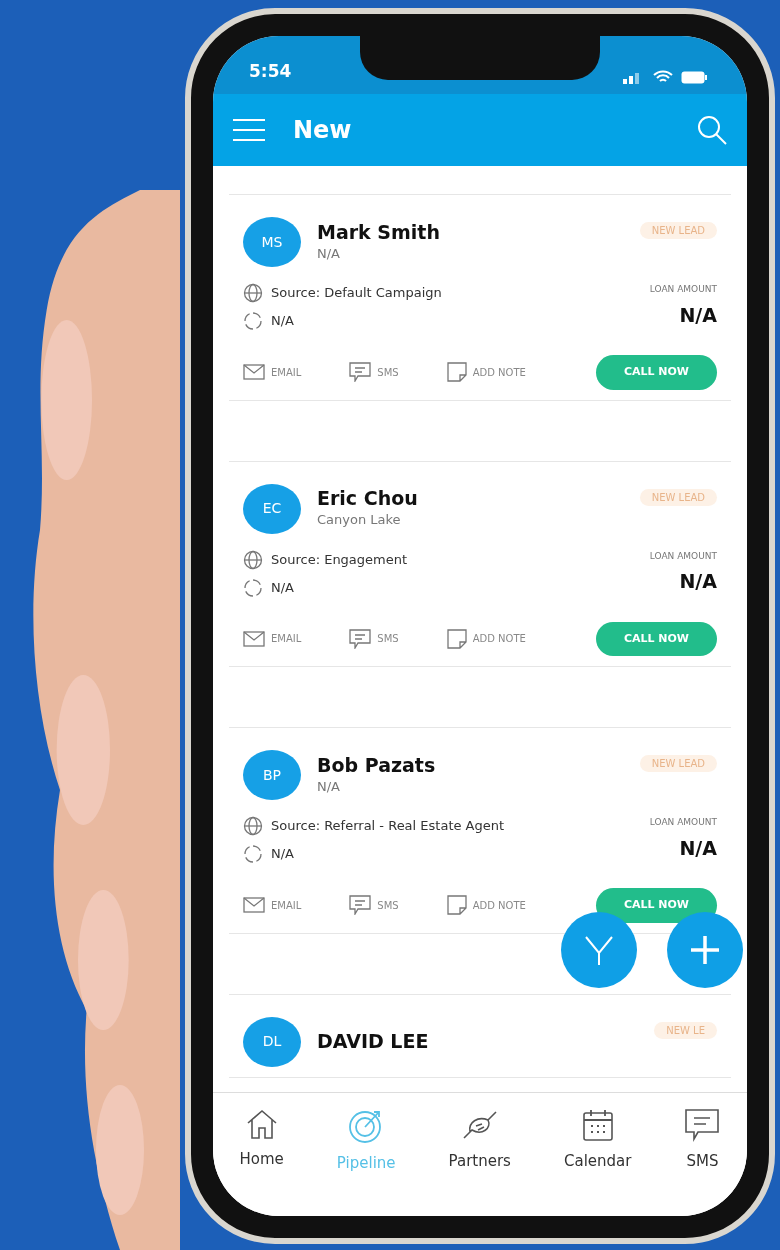 The height and width of the screenshot is (1250, 780). What do you see at coordinates (261, 1161) in the screenshot?
I see `nav-tab: Home` at bounding box center [261, 1161].